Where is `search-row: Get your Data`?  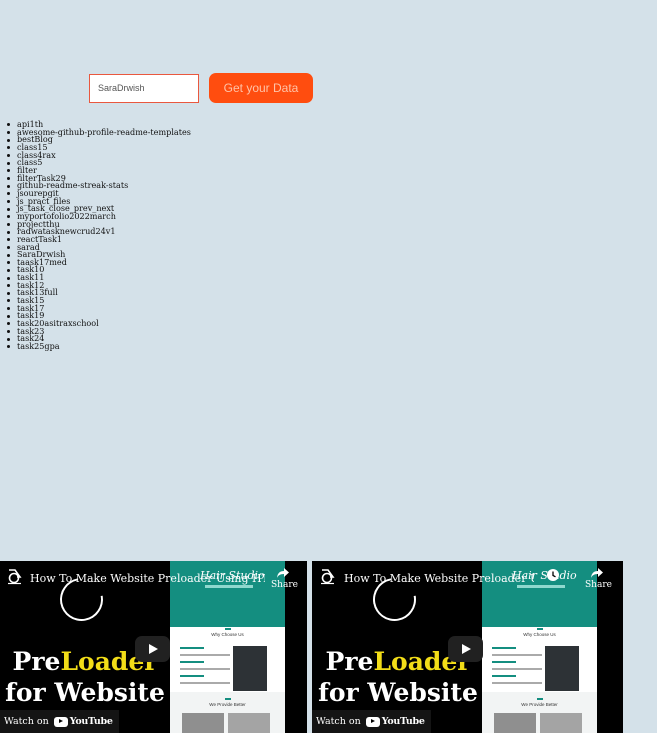 search-row: Get your Data is located at coordinates (201, 88).